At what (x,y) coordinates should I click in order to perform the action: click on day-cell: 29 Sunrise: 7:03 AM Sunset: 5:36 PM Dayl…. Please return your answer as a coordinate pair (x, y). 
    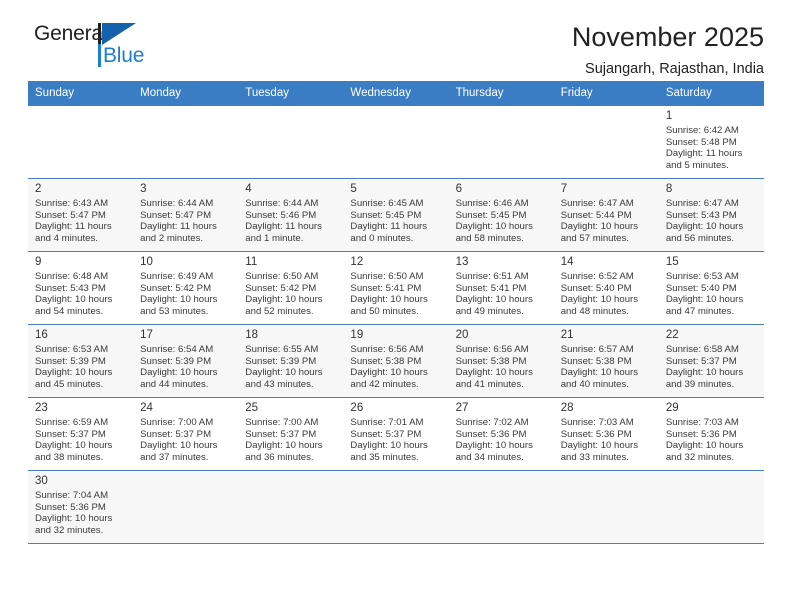
    Looking at the image, I should click on (711, 434).